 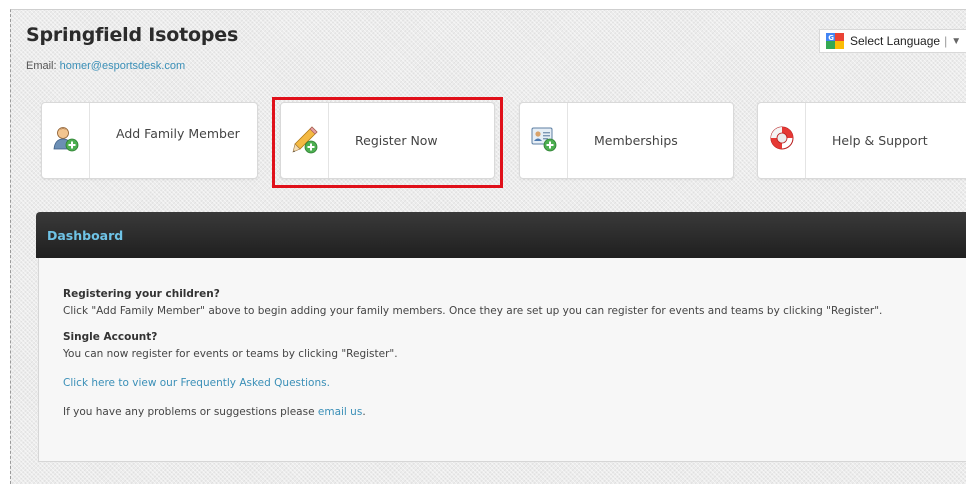 I want to click on svg-text: G, so click(x=831, y=38).